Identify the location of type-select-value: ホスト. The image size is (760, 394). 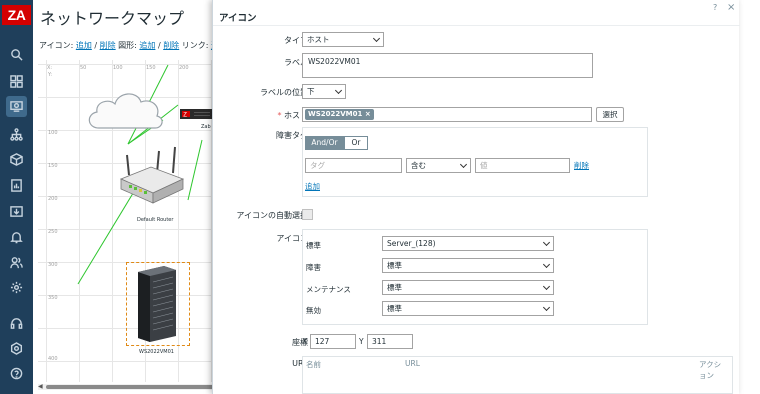
(318, 39).